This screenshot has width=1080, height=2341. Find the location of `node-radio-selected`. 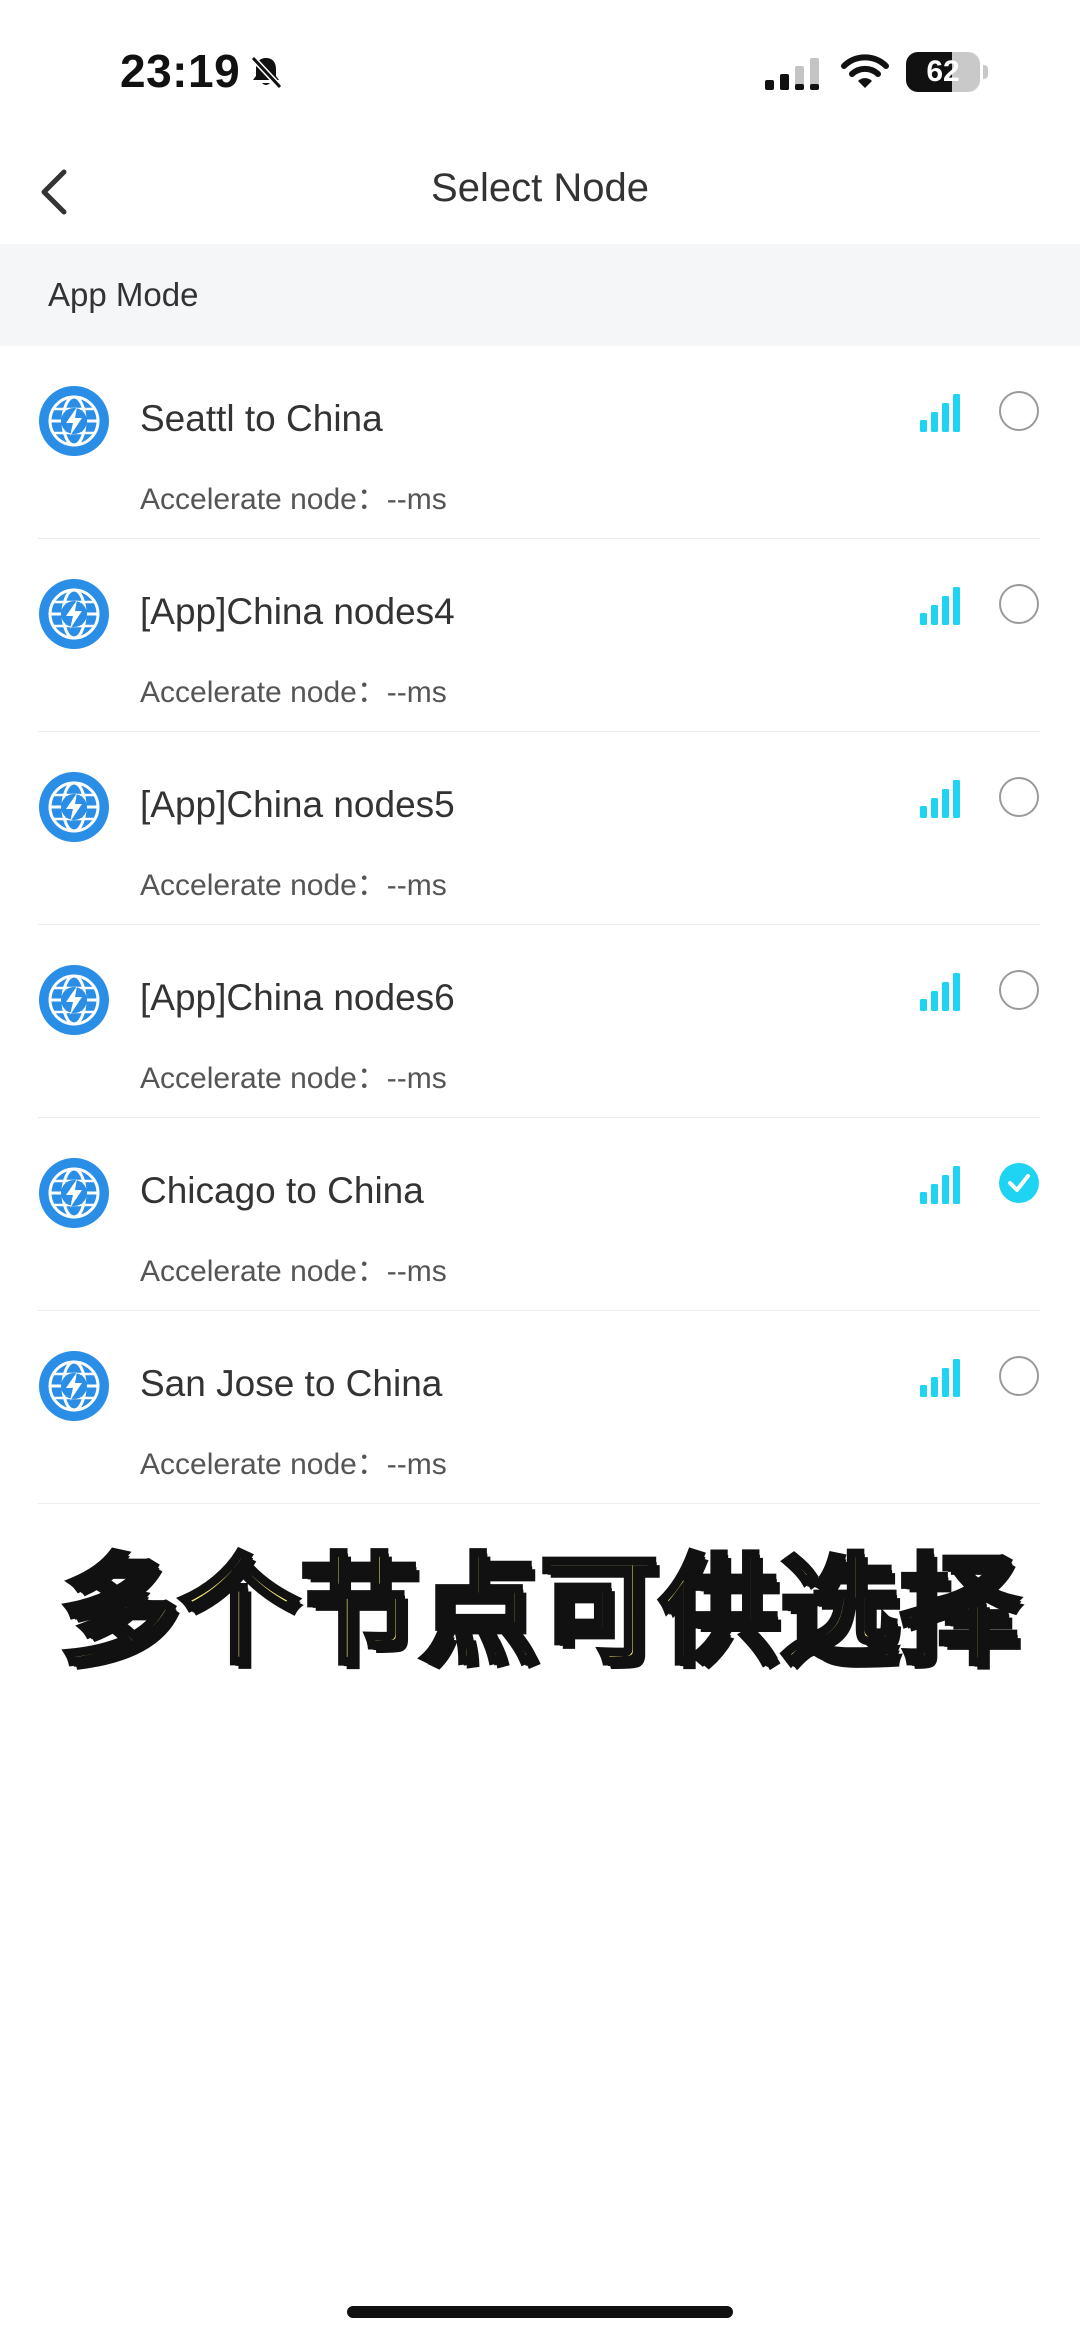

node-radio-selected is located at coordinates (1019, 1183).